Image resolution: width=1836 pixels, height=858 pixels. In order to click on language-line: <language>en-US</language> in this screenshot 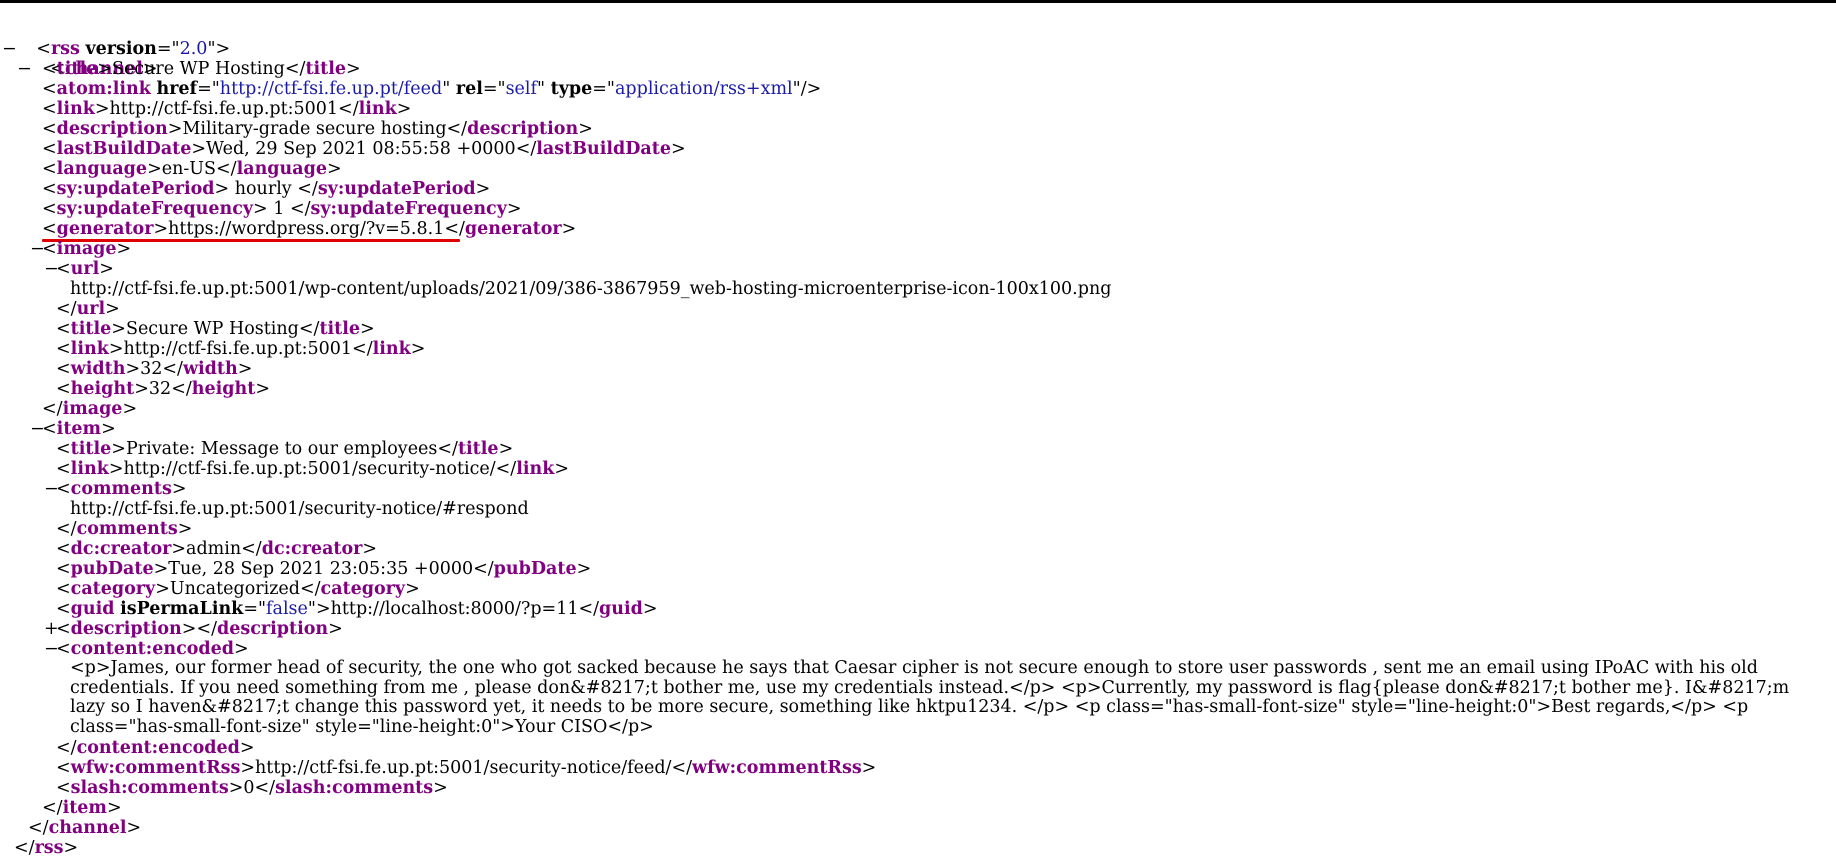, I will do `click(192, 169)`.